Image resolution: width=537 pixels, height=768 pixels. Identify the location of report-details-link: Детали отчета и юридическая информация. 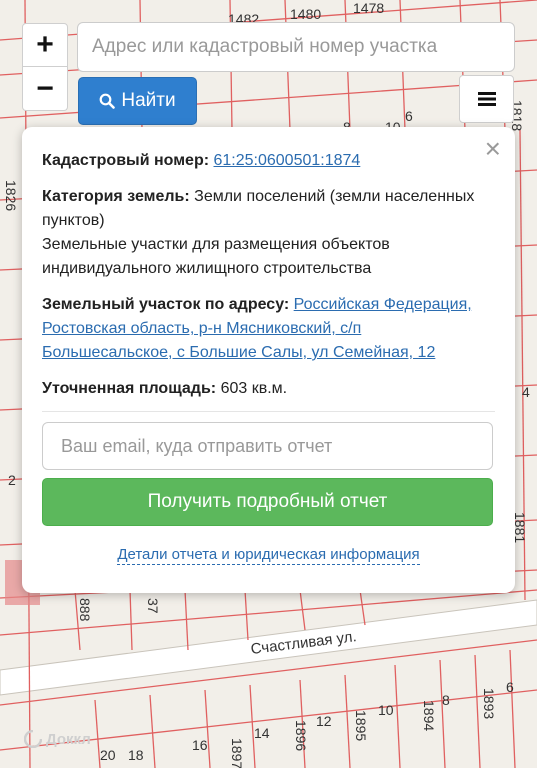
(268, 555).